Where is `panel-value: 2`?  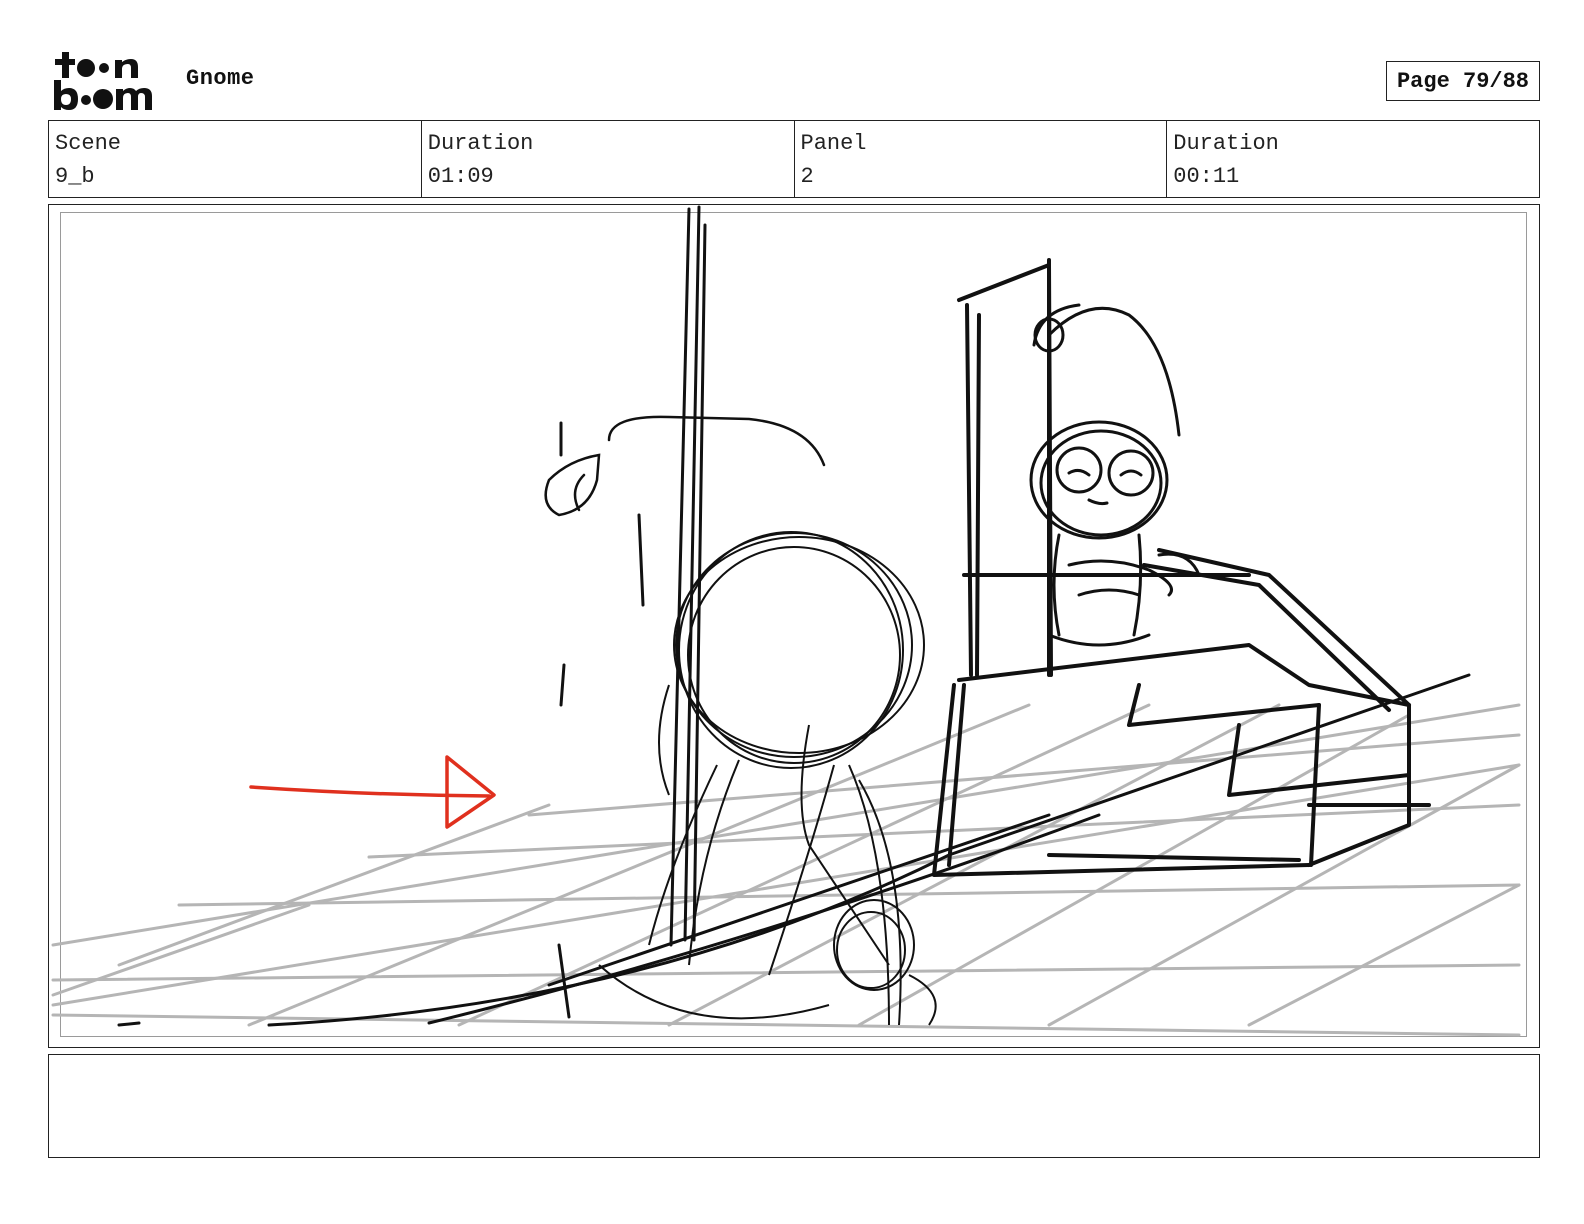
panel-value: 2 is located at coordinates (807, 176).